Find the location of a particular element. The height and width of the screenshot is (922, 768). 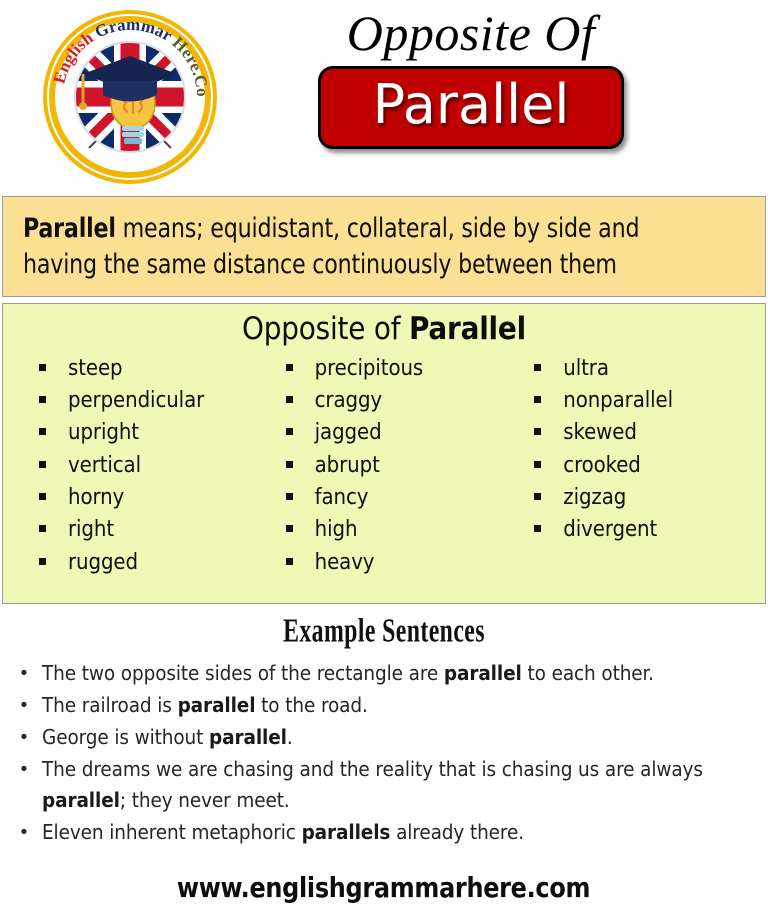

sentence-fragment: The railroad is is located at coordinates (110, 705).